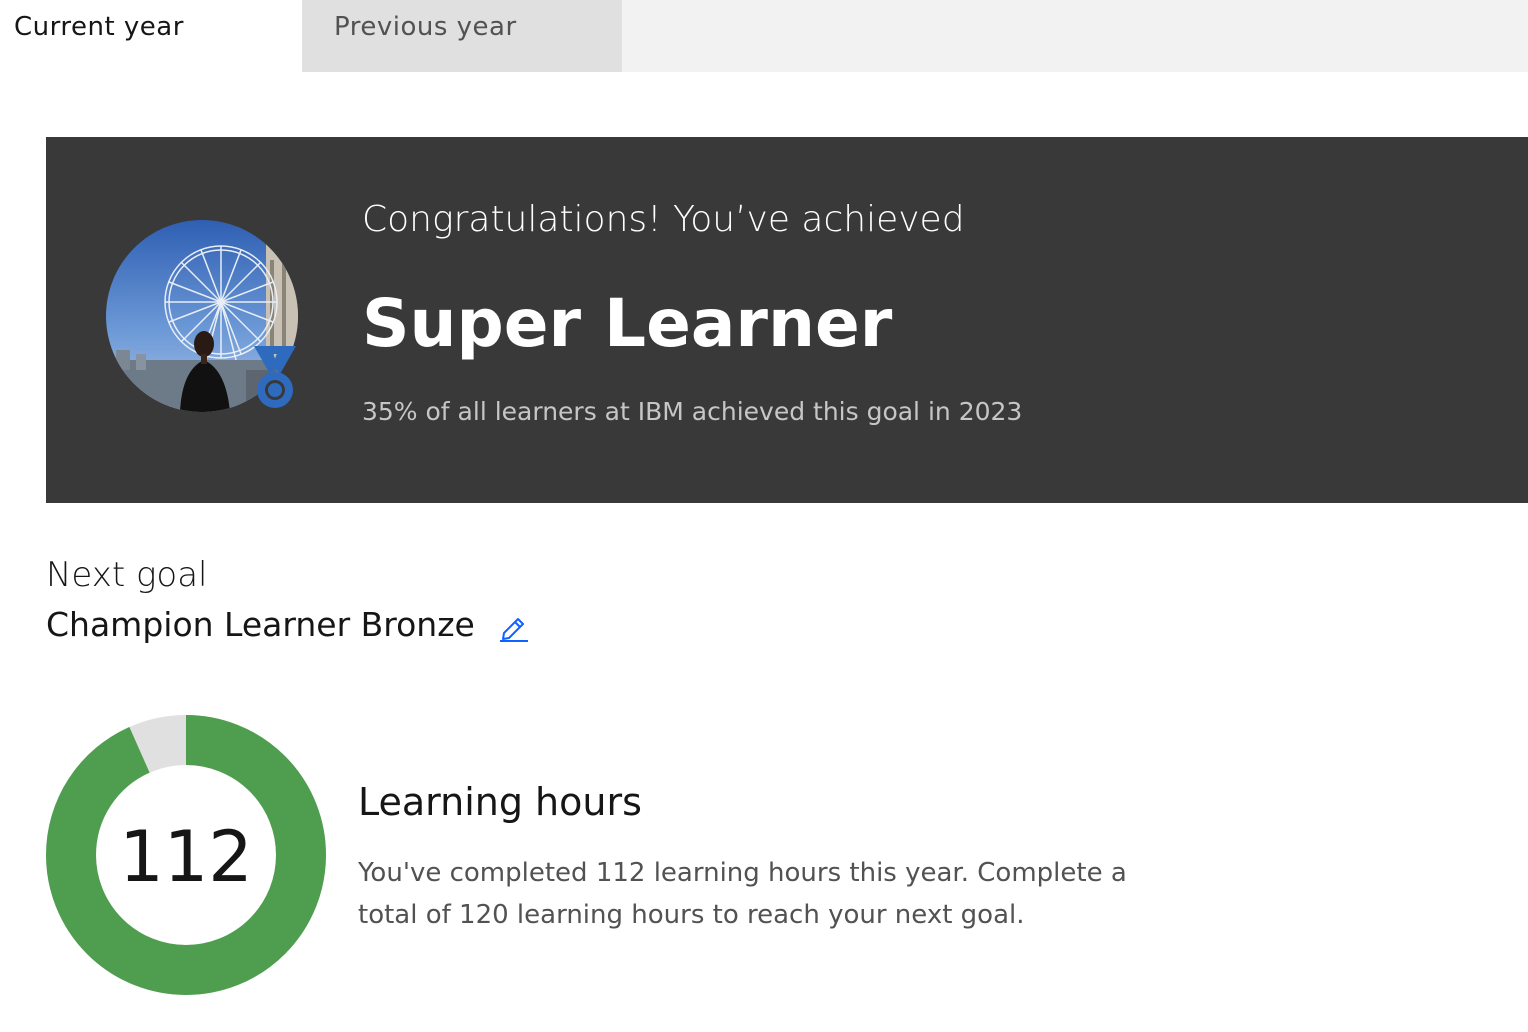 Image resolution: width=1528 pixels, height=1032 pixels. Describe the element at coordinates (127, 575) in the screenshot. I see `next-goal-label: Next goal` at that location.